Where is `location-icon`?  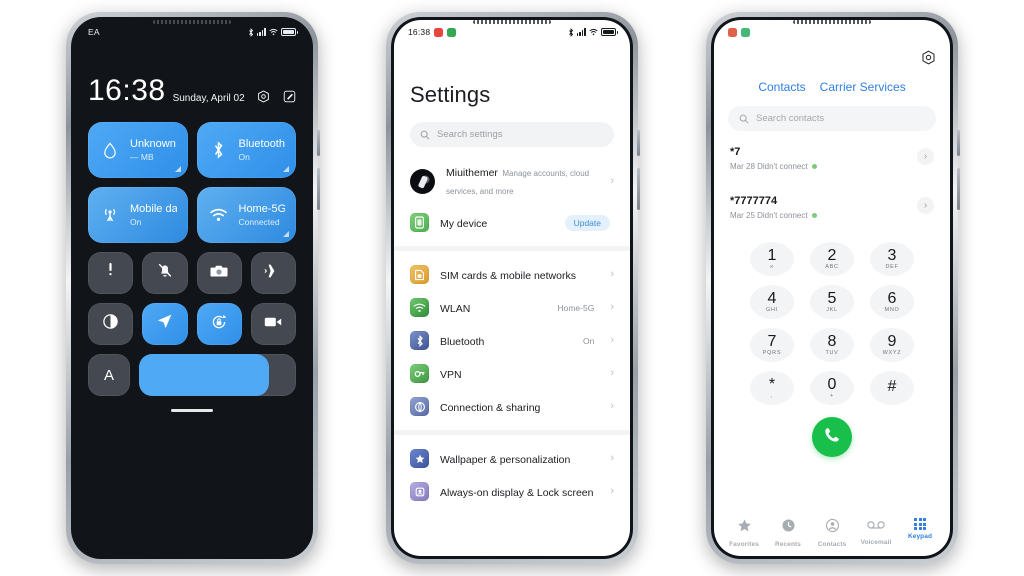
location-icon is located at coordinates (164, 324).